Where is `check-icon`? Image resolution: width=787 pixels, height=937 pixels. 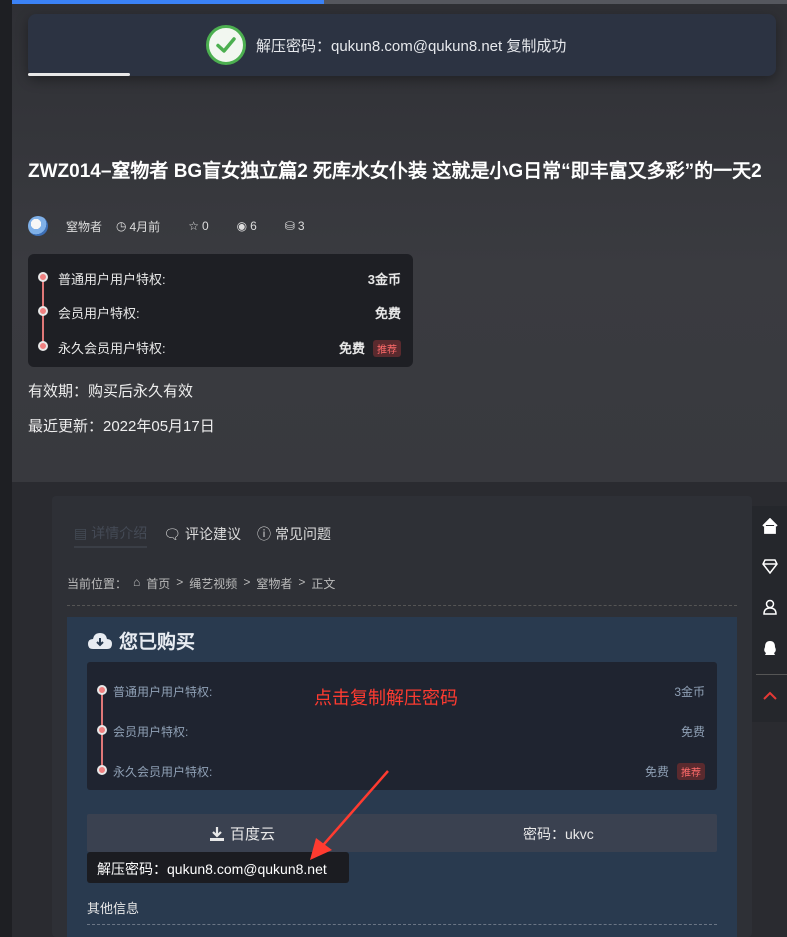 check-icon is located at coordinates (226, 45).